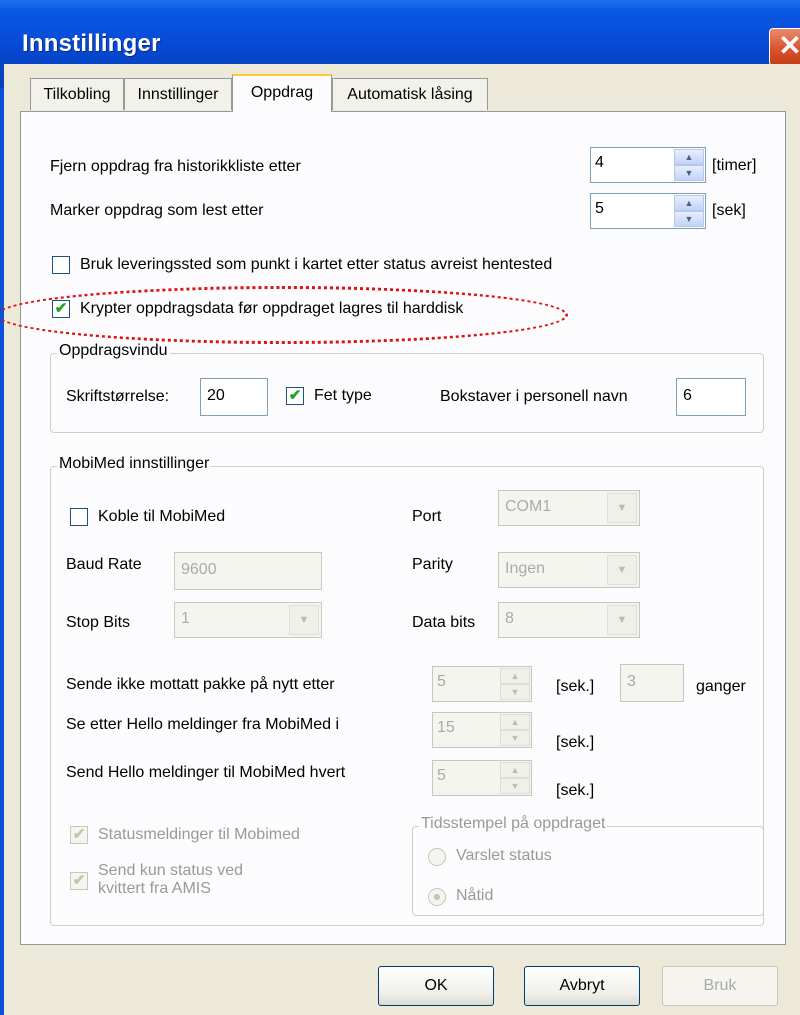  I want to click on ok-button: OK, so click(436, 986).